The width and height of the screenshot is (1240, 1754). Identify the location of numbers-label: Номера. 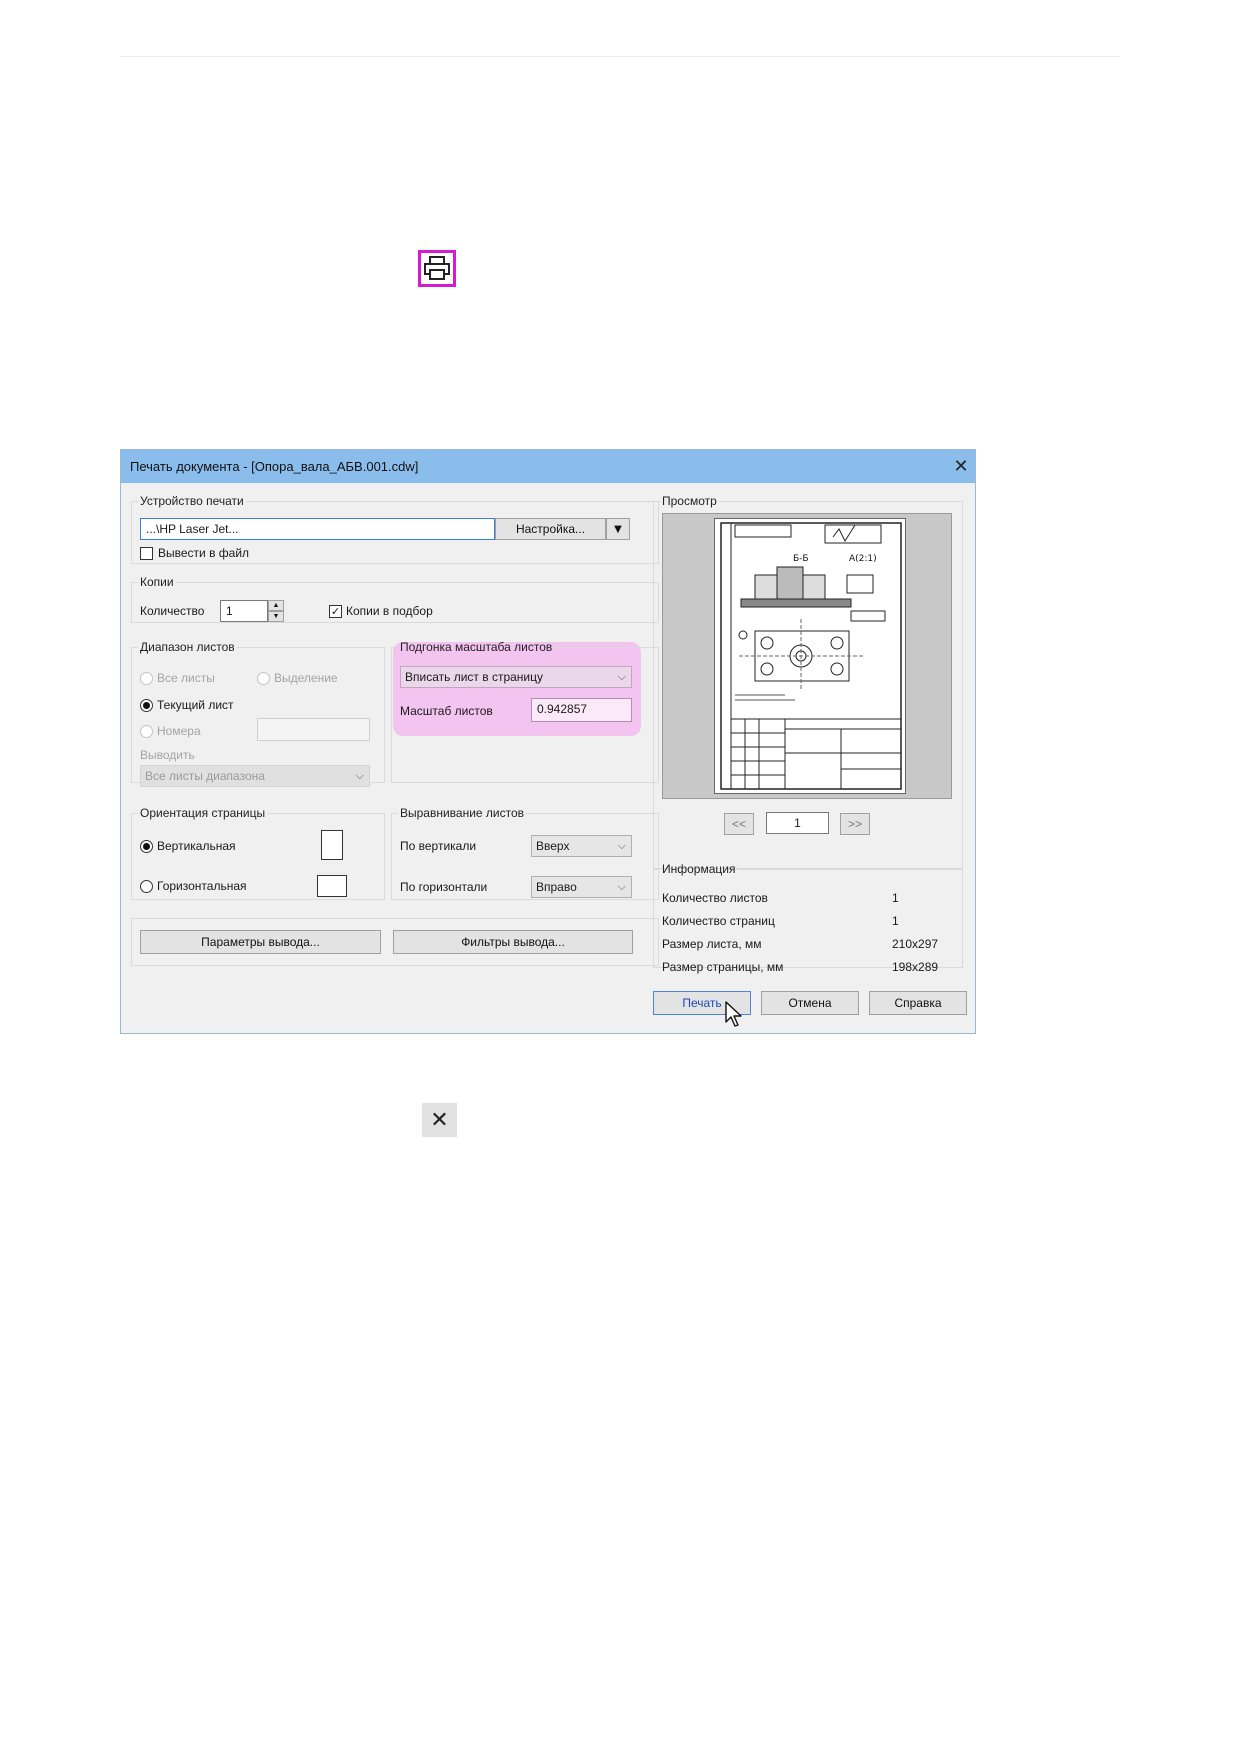
(179, 731).